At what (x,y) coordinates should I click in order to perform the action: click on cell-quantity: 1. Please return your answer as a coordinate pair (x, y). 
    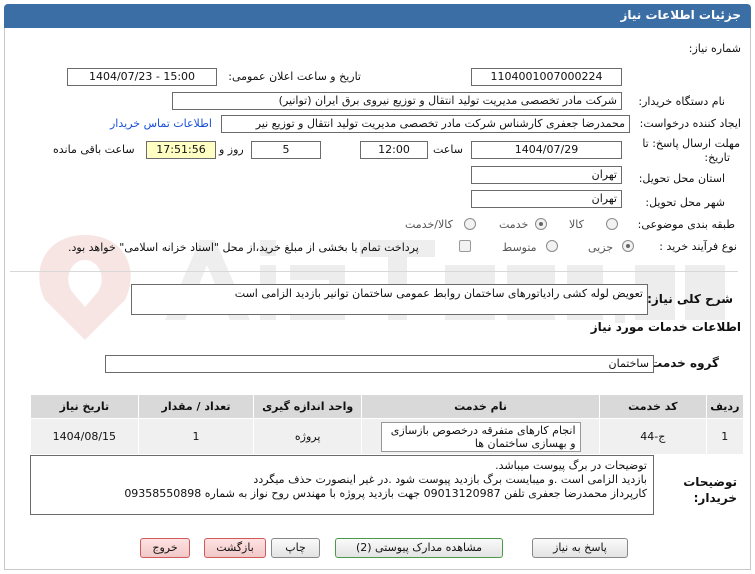
    Looking at the image, I should click on (196, 436).